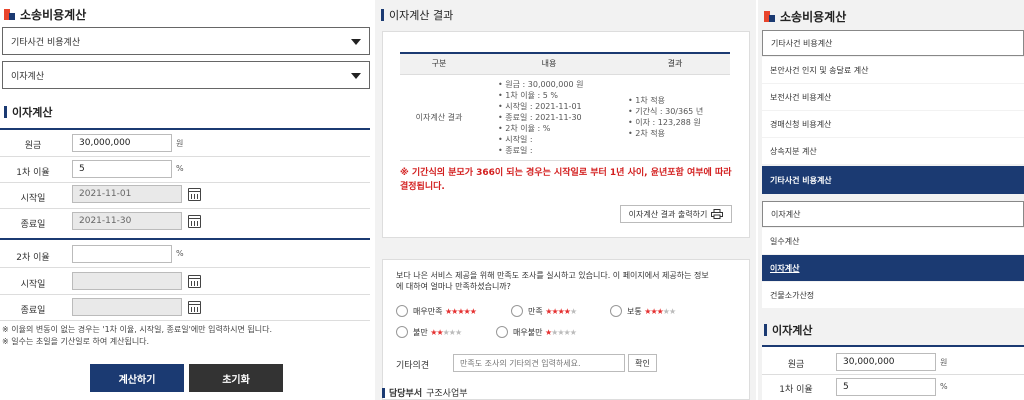 This screenshot has height=400, width=1024. Describe the element at coordinates (819, 70) in the screenshot. I see `menu-item-label: 본안사건 인지 및 송달료 계산` at that location.